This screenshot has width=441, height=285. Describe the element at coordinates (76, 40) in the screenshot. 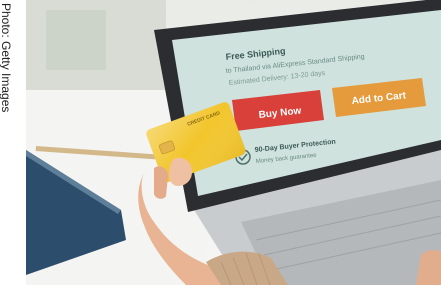

I see `background-plant` at that location.